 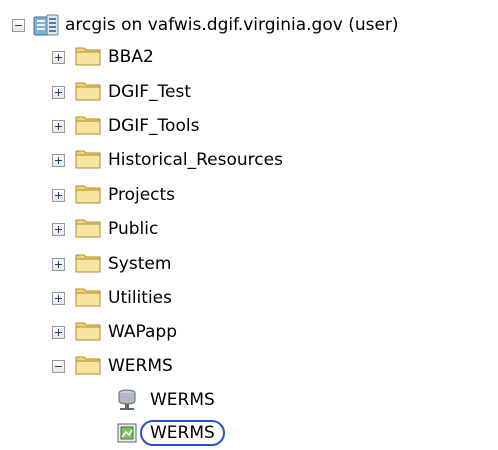 I want to click on feature-service-icon, so click(x=127, y=433).